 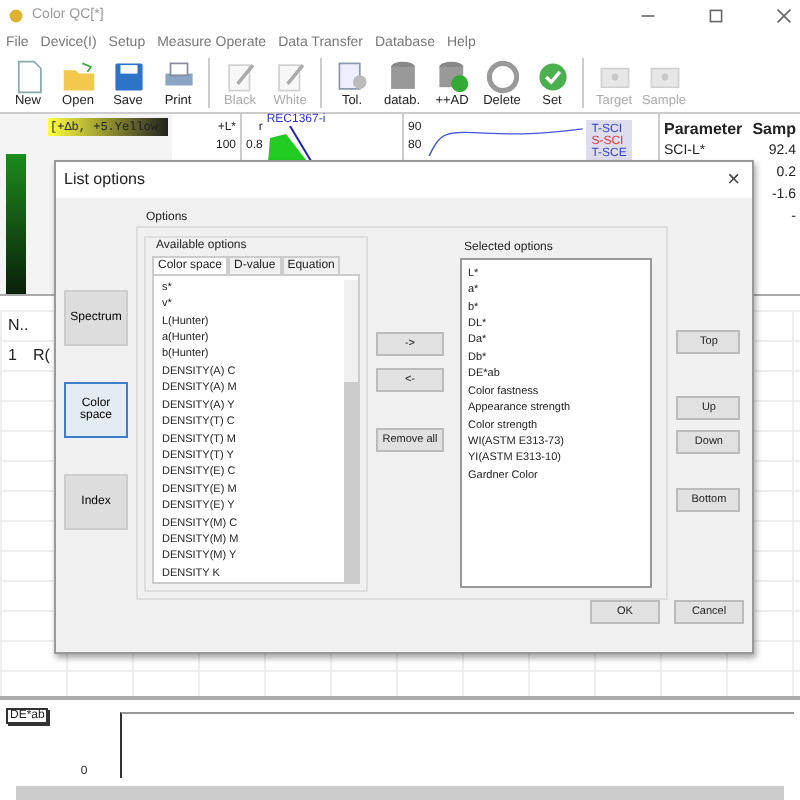 What do you see at coordinates (16, 15) in the screenshot?
I see `app-logo-icon` at bounding box center [16, 15].